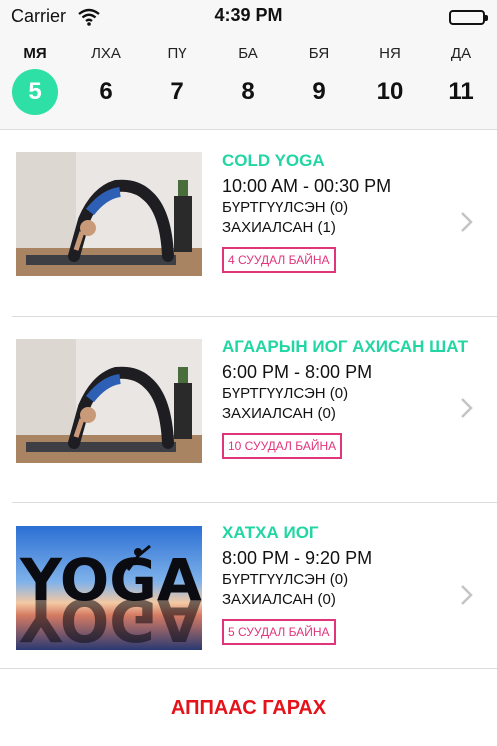  What do you see at coordinates (319, 91) in the screenshot?
I see `day-number: 9` at bounding box center [319, 91].